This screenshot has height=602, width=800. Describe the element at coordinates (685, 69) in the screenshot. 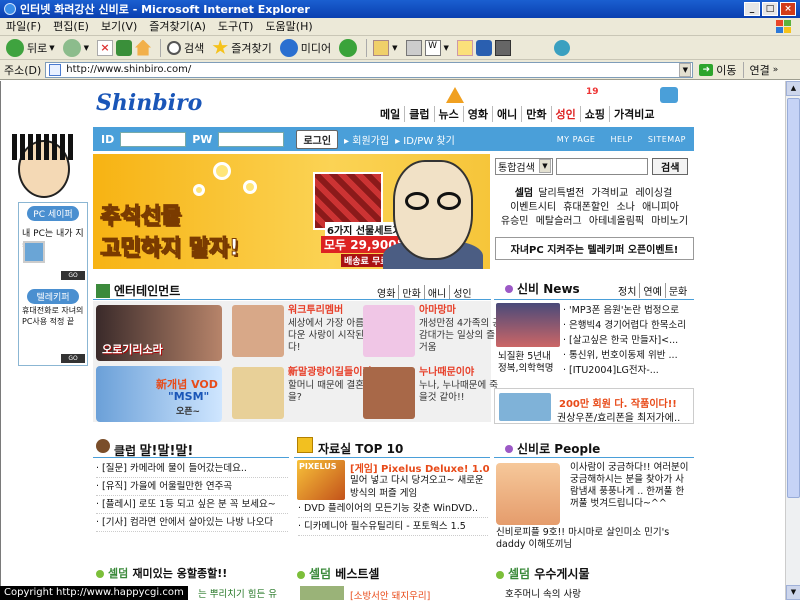

I see `address-dropdown-icon: ▼` at that location.